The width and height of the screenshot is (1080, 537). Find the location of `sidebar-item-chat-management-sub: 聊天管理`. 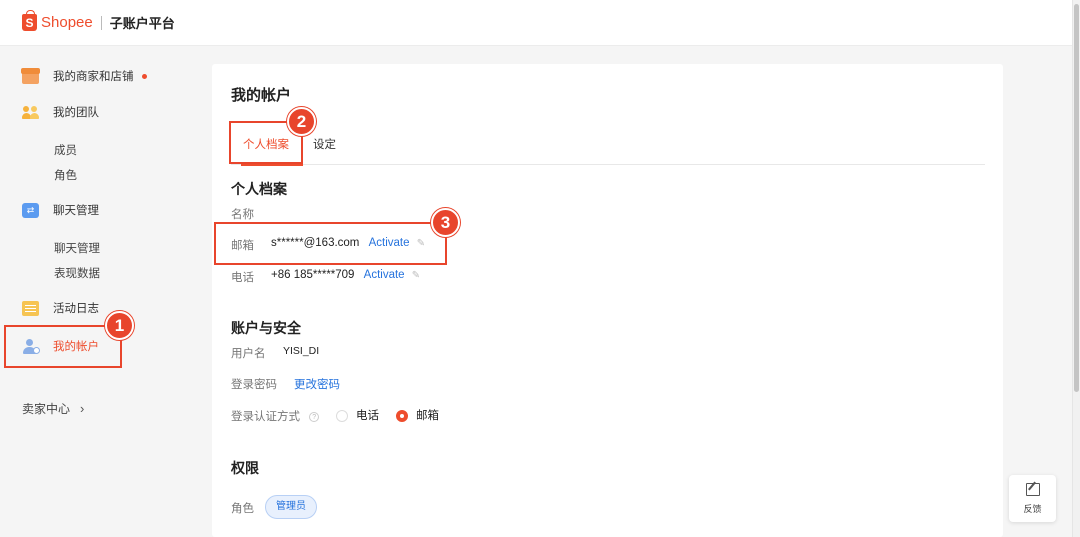

sidebar-item-chat-management-sub: 聊天管理 is located at coordinates (77, 248).